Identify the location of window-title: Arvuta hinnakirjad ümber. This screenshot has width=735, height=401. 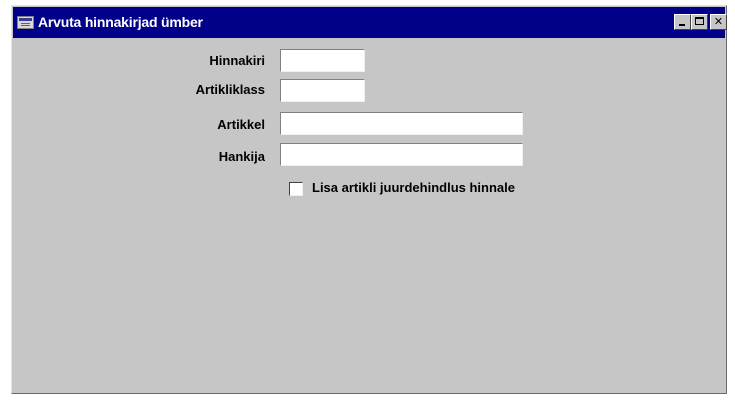
(120, 22).